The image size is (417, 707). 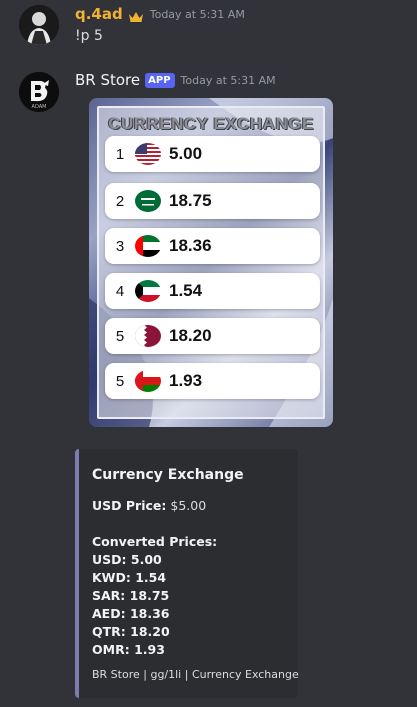 What do you see at coordinates (39, 107) in the screenshot?
I see `svg-text: ADAM` at bounding box center [39, 107].